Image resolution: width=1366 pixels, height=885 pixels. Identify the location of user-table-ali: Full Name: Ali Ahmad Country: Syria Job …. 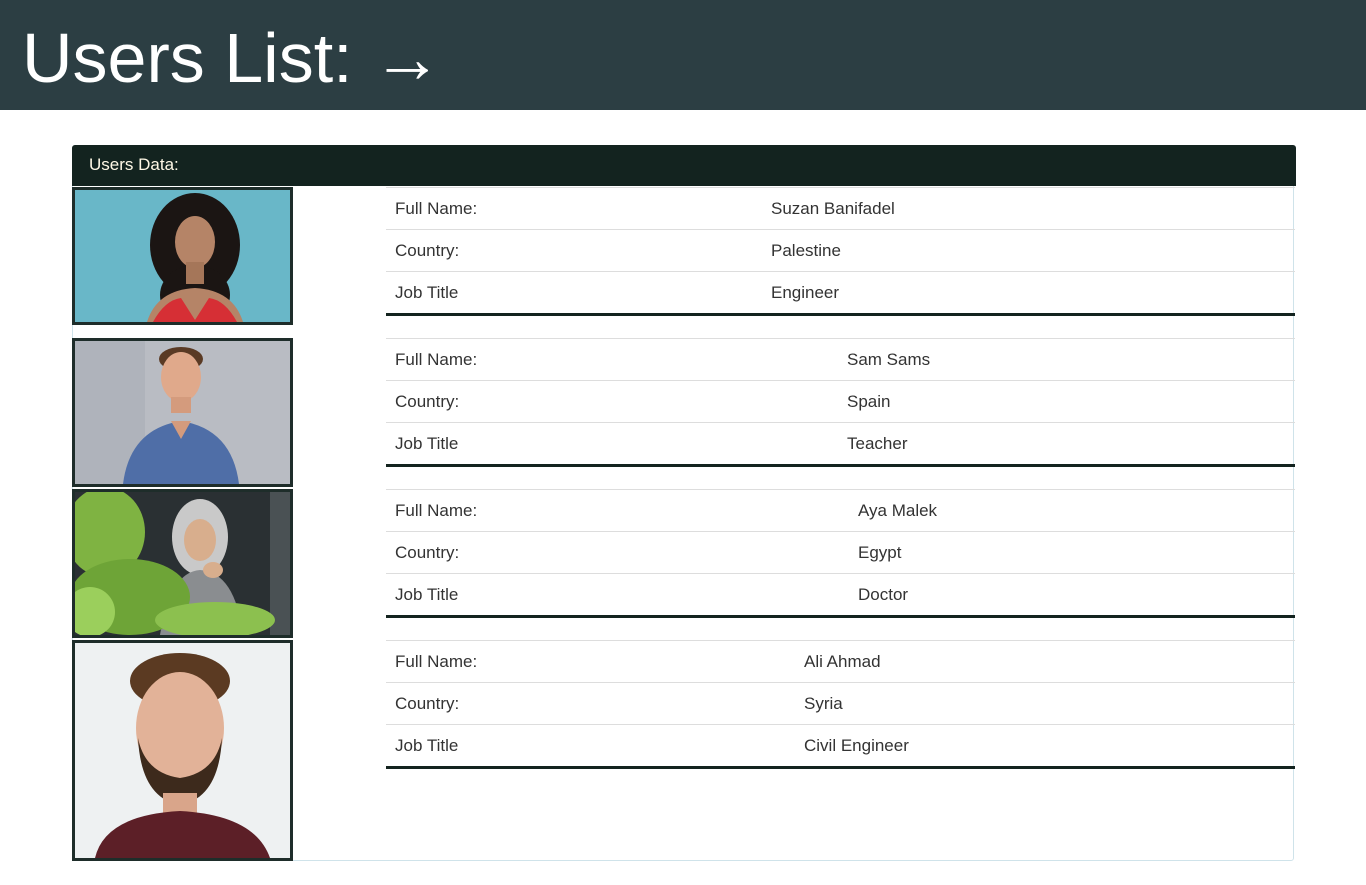
(840, 704).